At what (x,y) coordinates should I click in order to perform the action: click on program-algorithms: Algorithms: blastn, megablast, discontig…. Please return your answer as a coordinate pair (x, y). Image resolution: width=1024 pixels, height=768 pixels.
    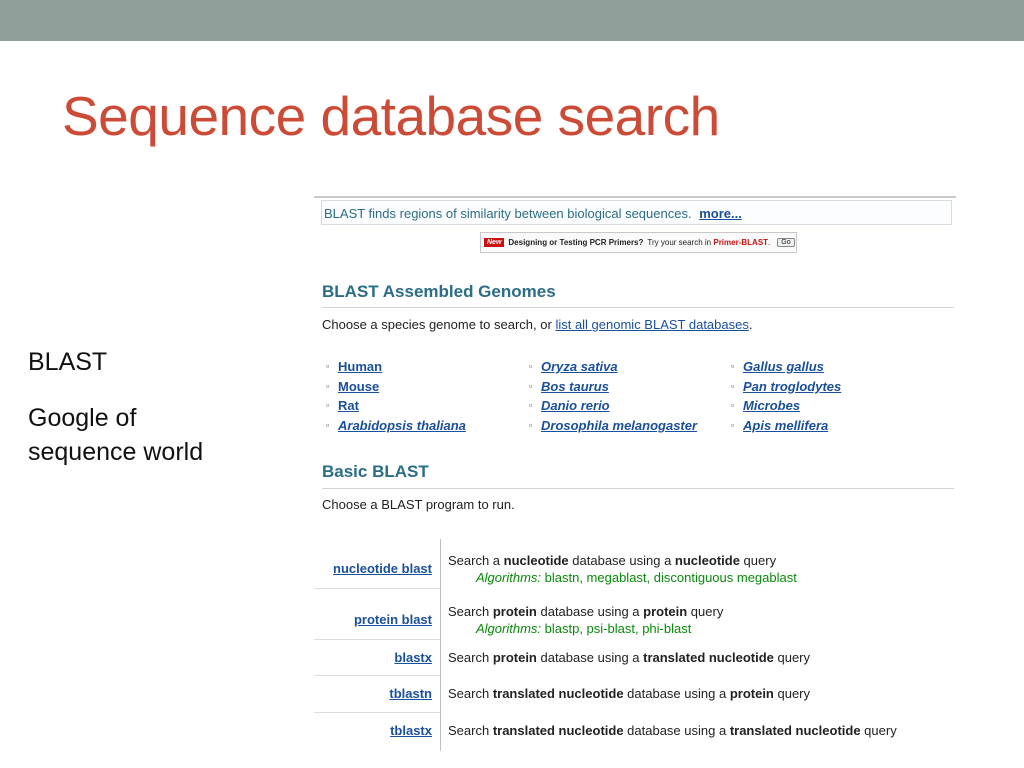
    Looking at the image, I should click on (636, 577).